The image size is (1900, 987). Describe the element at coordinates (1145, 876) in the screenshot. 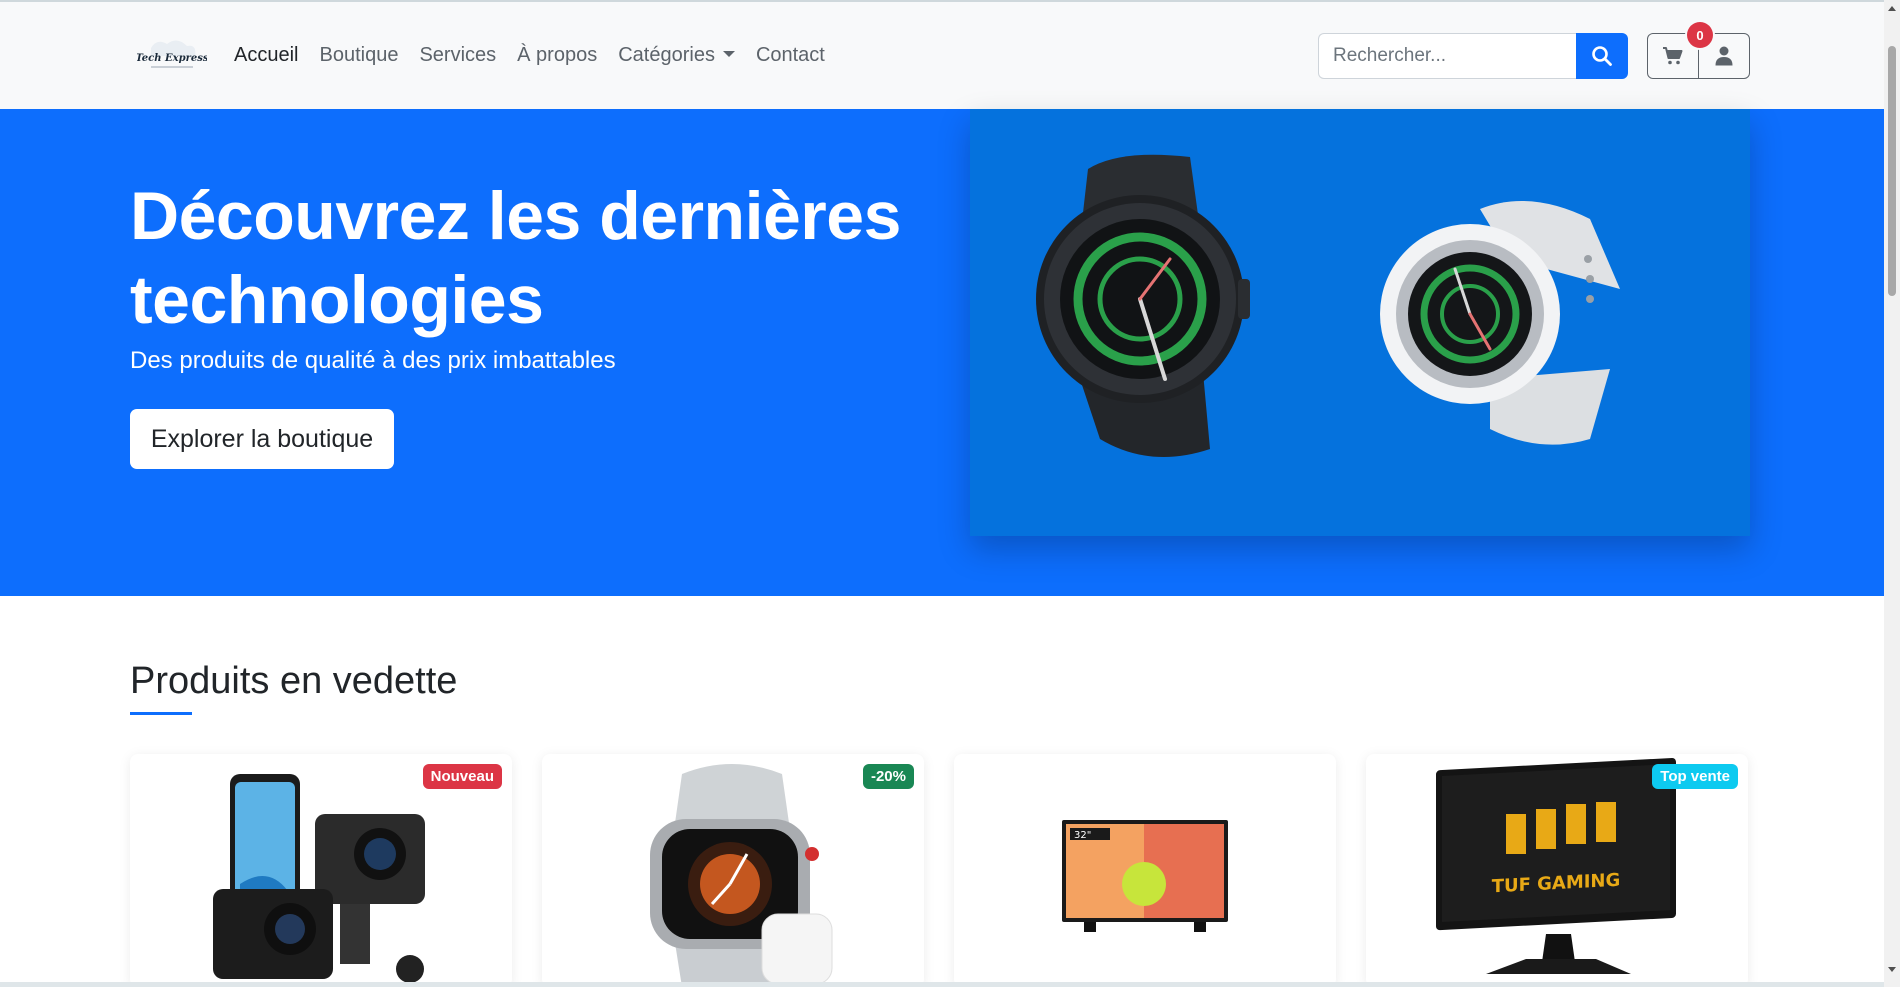

I see `television-image: 32"` at that location.